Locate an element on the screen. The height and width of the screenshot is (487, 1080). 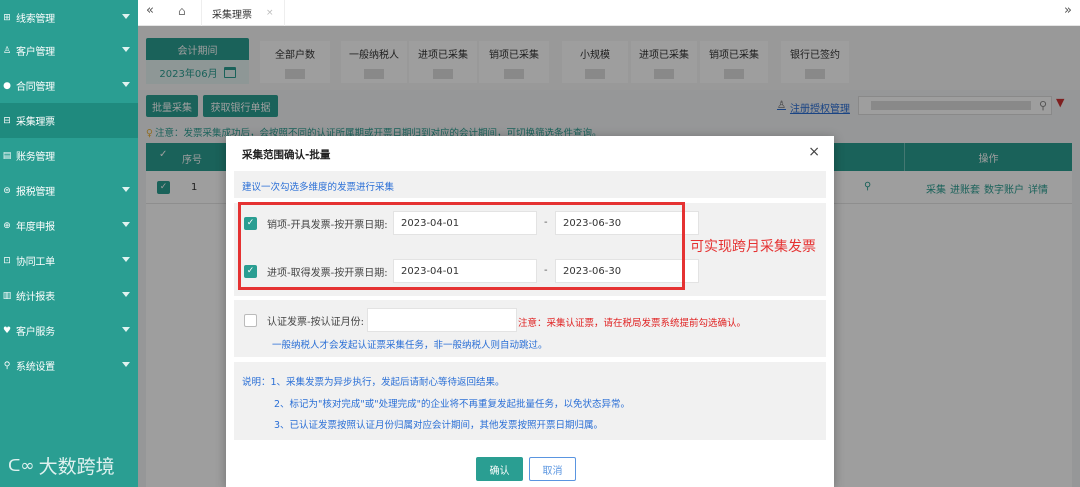
watermark: ᑕ∞ 大数跨境 is located at coordinates (61, 465).